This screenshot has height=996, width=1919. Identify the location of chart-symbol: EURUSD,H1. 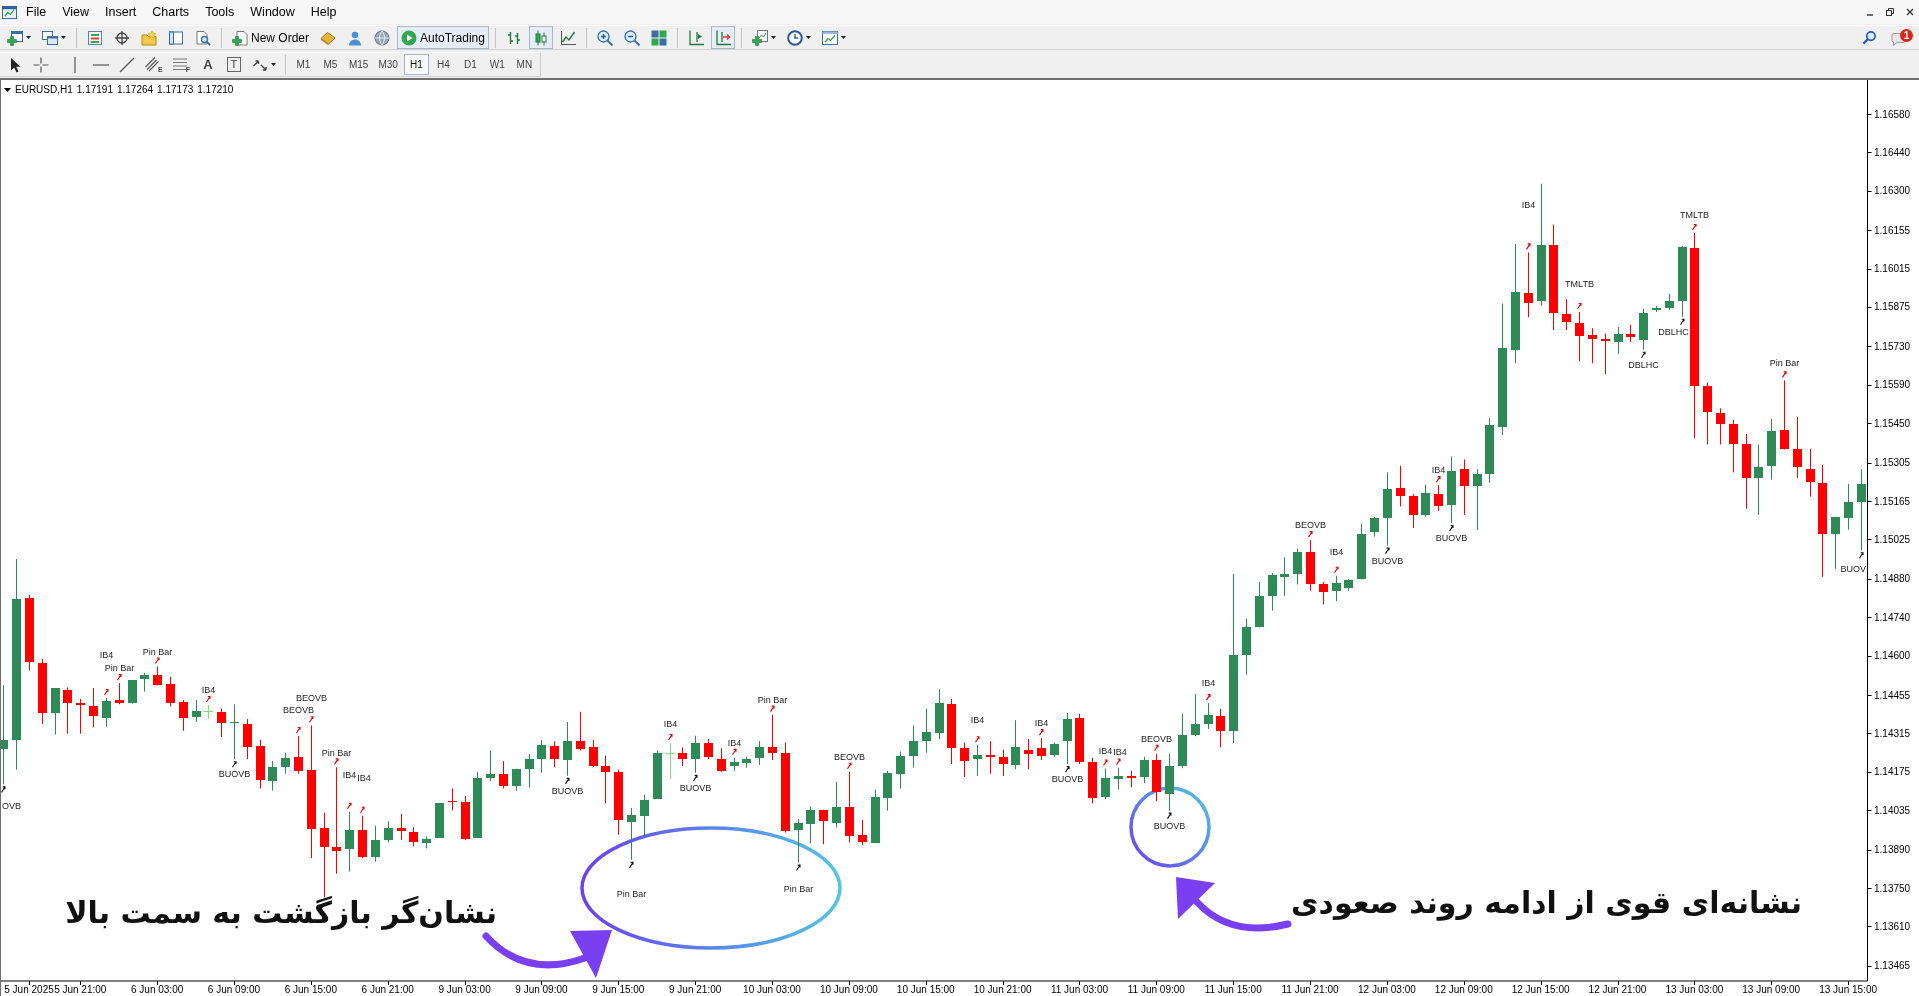
(44, 89).